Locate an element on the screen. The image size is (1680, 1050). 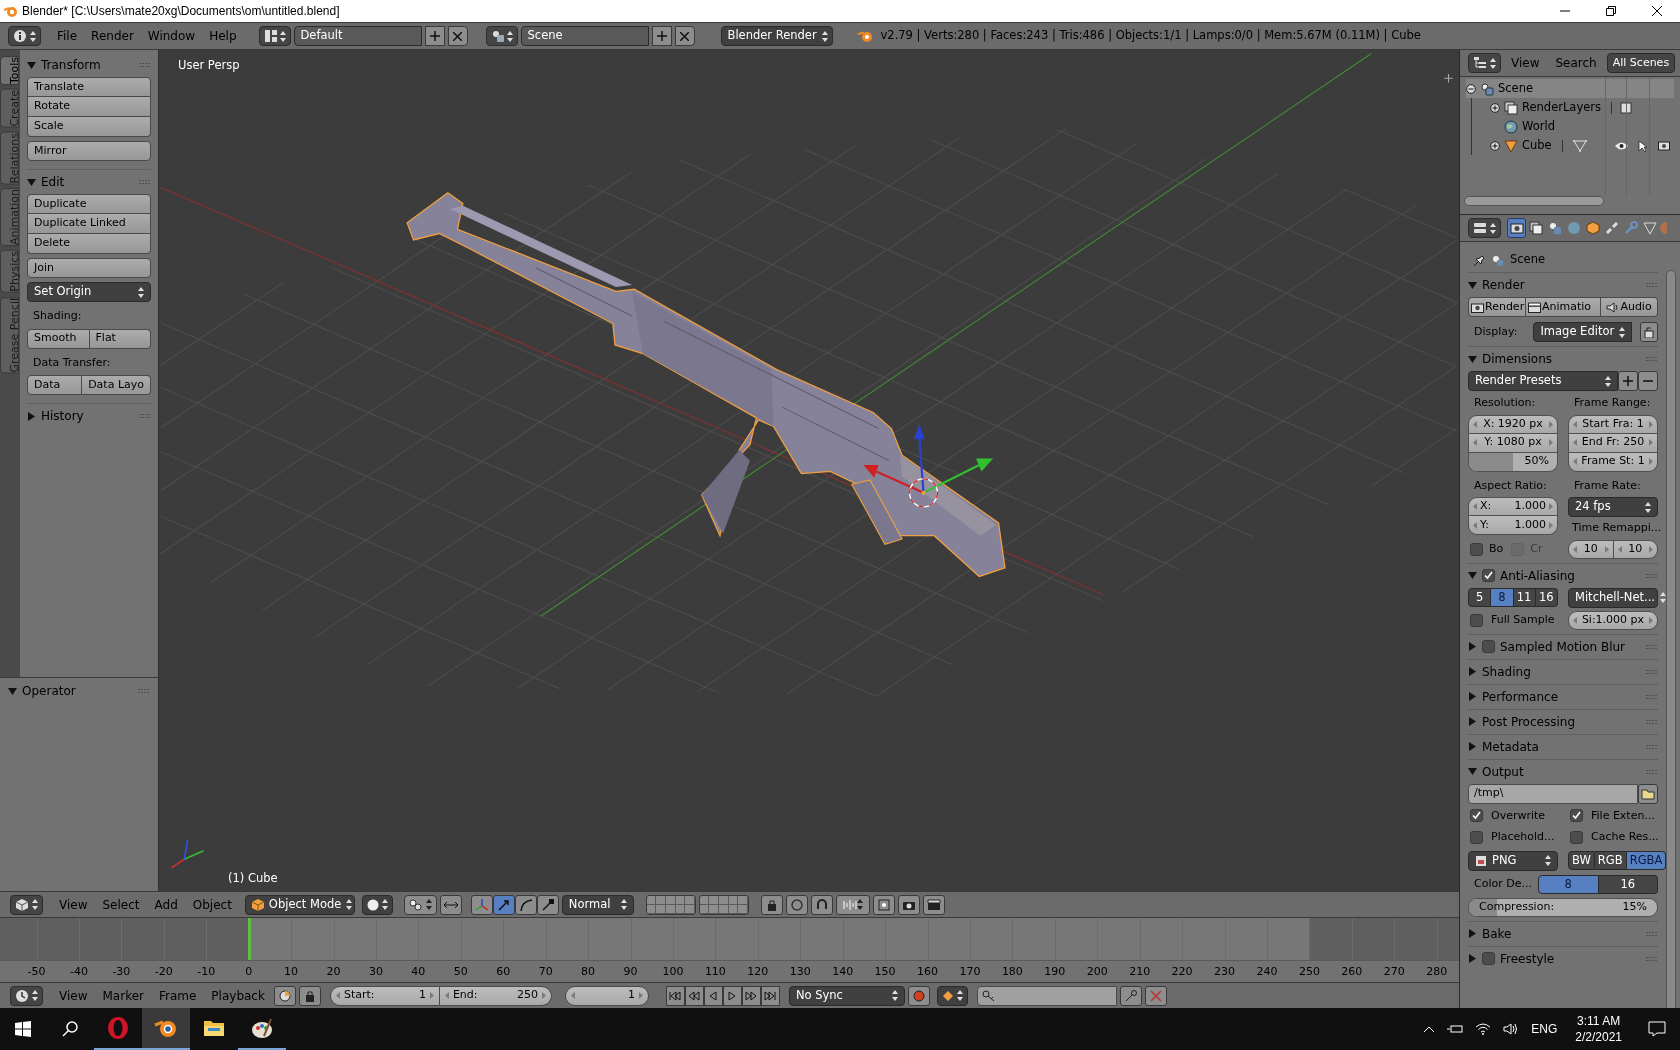
menu-item: Help is located at coordinates (223, 36).